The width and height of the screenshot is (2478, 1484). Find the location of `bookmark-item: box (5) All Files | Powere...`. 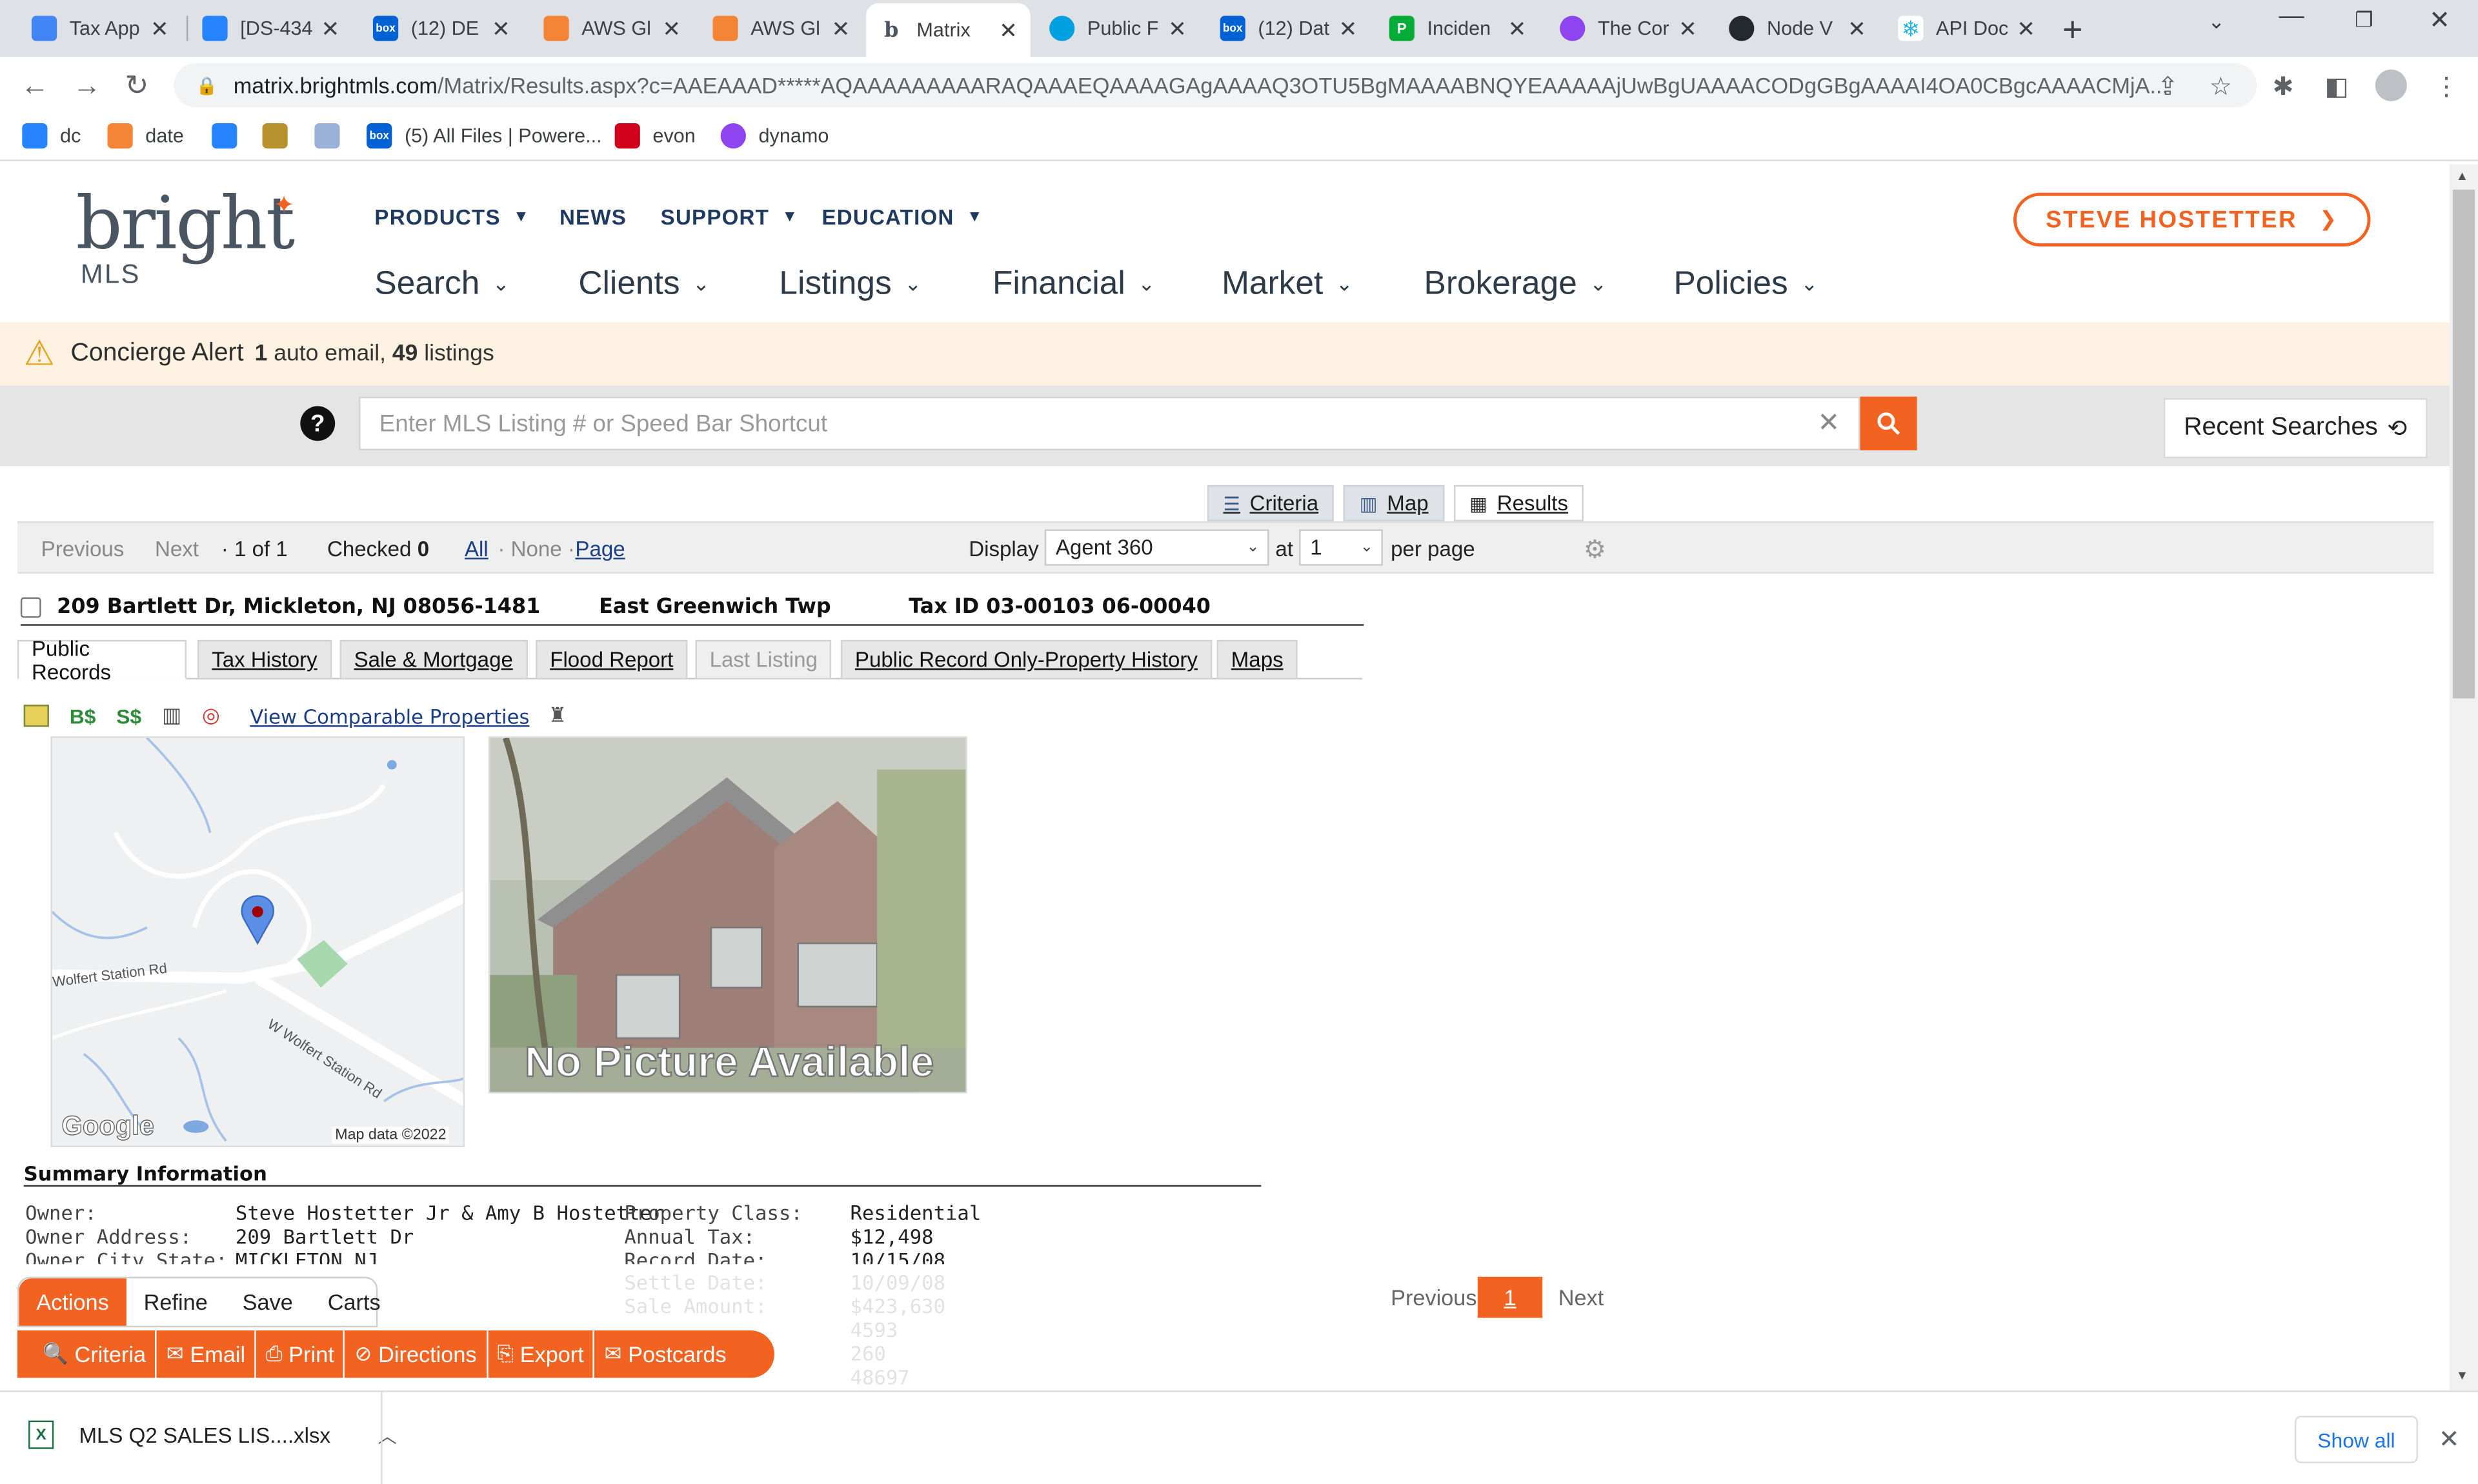

bookmark-item: box (5) All Files | Powere... is located at coordinates (484, 136).